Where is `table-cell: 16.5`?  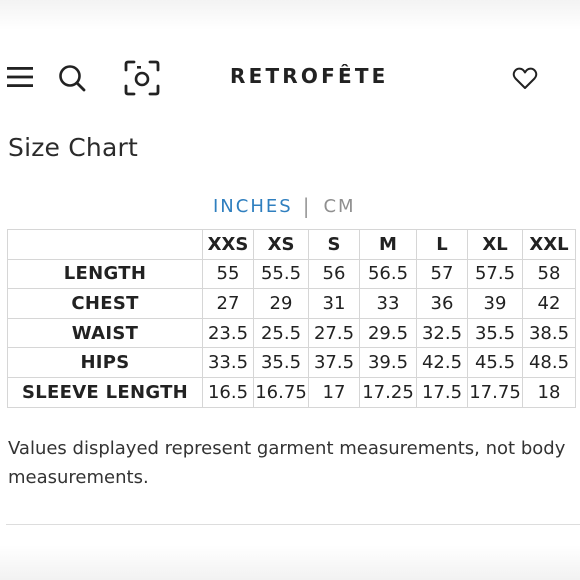
table-cell: 16.5 is located at coordinates (228, 392).